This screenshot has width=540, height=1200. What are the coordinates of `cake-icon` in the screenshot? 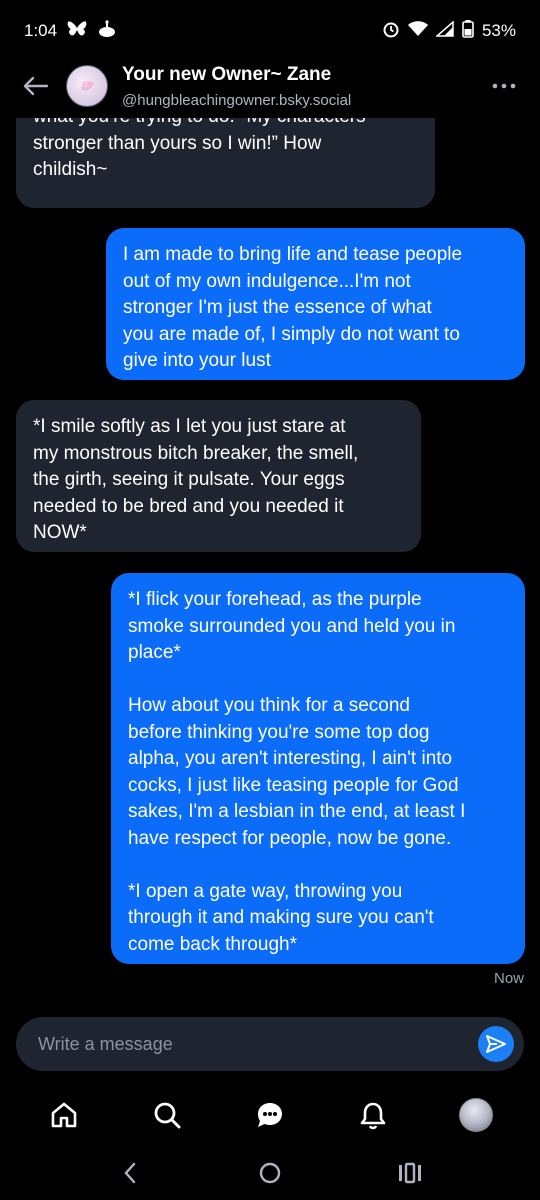 It's located at (107, 31).